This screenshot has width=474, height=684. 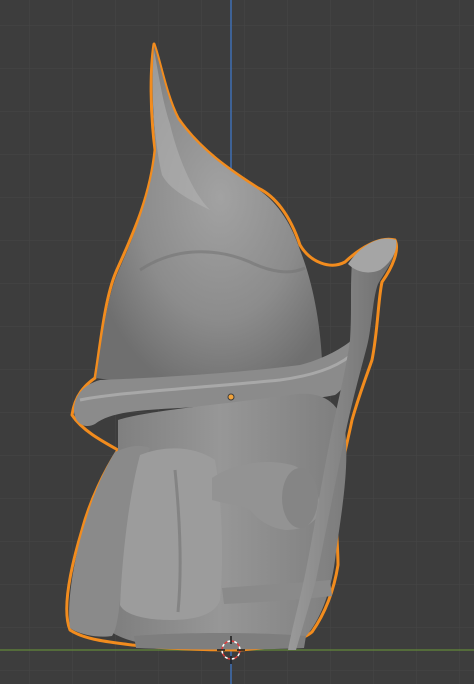 What do you see at coordinates (300, 498) in the screenshot?
I see `sleeve-cuff` at bounding box center [300, 498].